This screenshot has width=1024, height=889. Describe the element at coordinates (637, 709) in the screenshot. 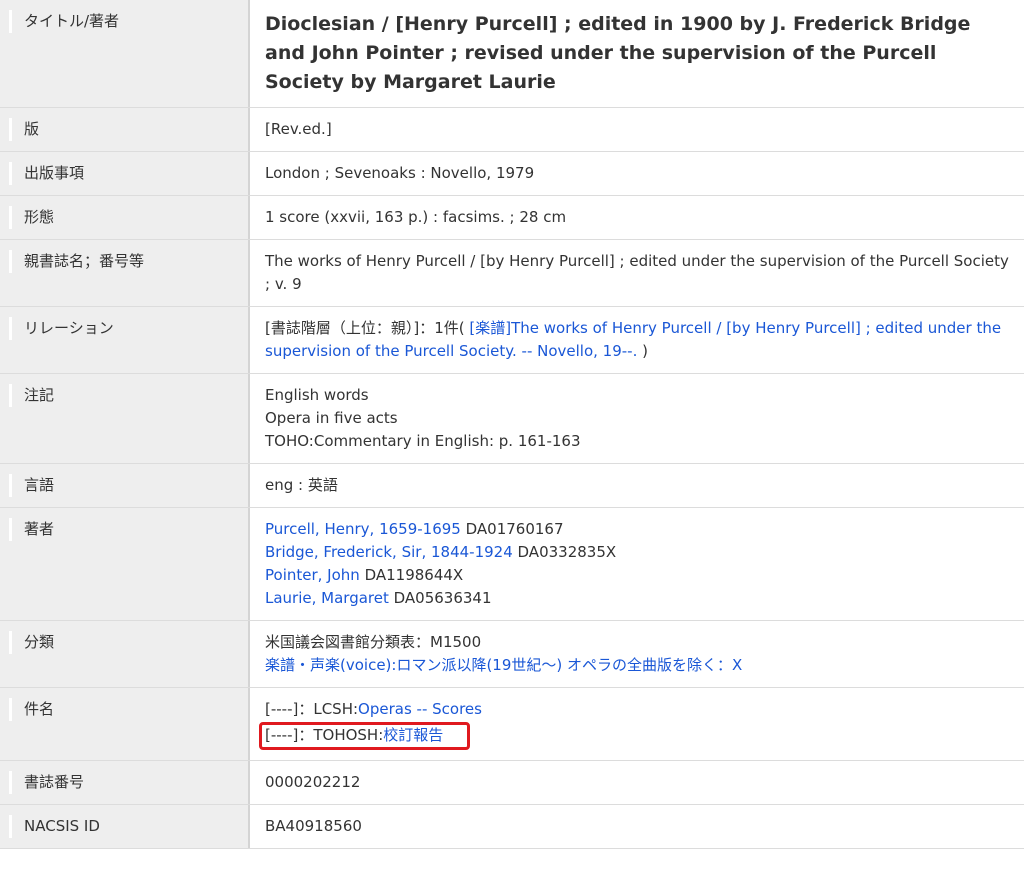

I see `subject-entry: [----]：LCSH:Operas -- Scores` at that location.